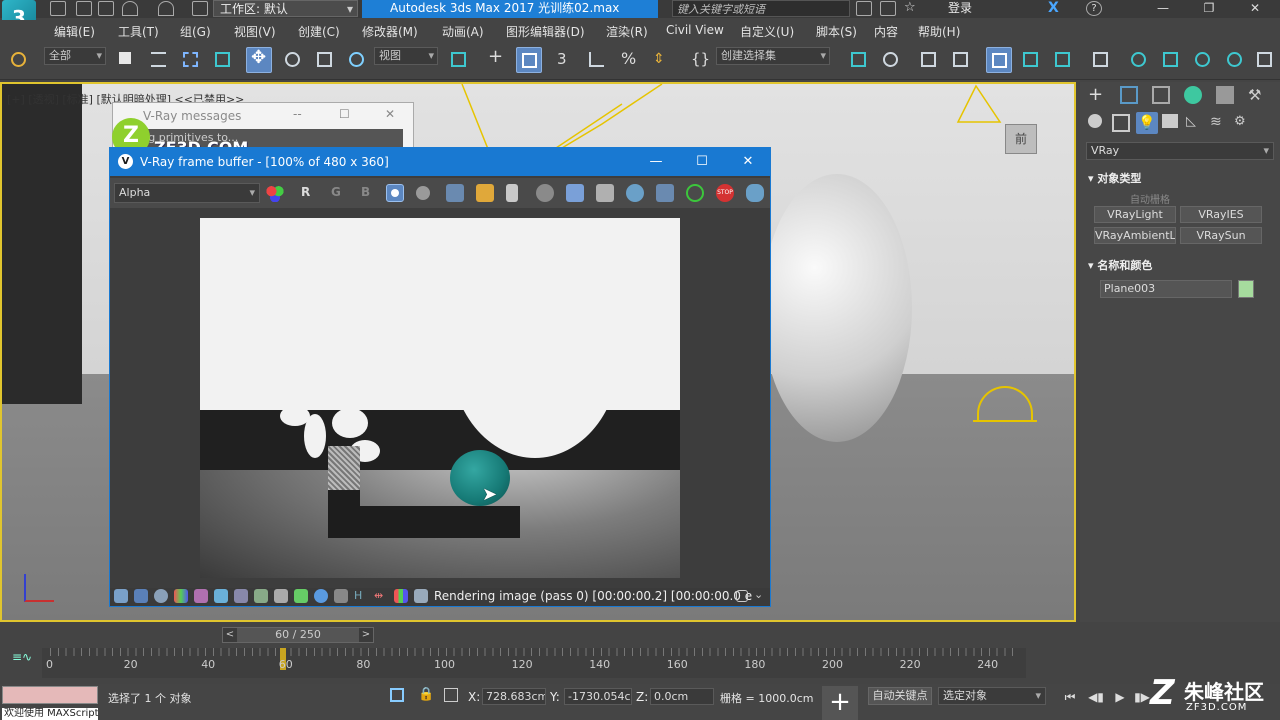 This screenshot has height=720, width=1280. Describe the element at coordinates (497, 60) in the screenshot. I see `select-manipulate-icon: +` at that location.